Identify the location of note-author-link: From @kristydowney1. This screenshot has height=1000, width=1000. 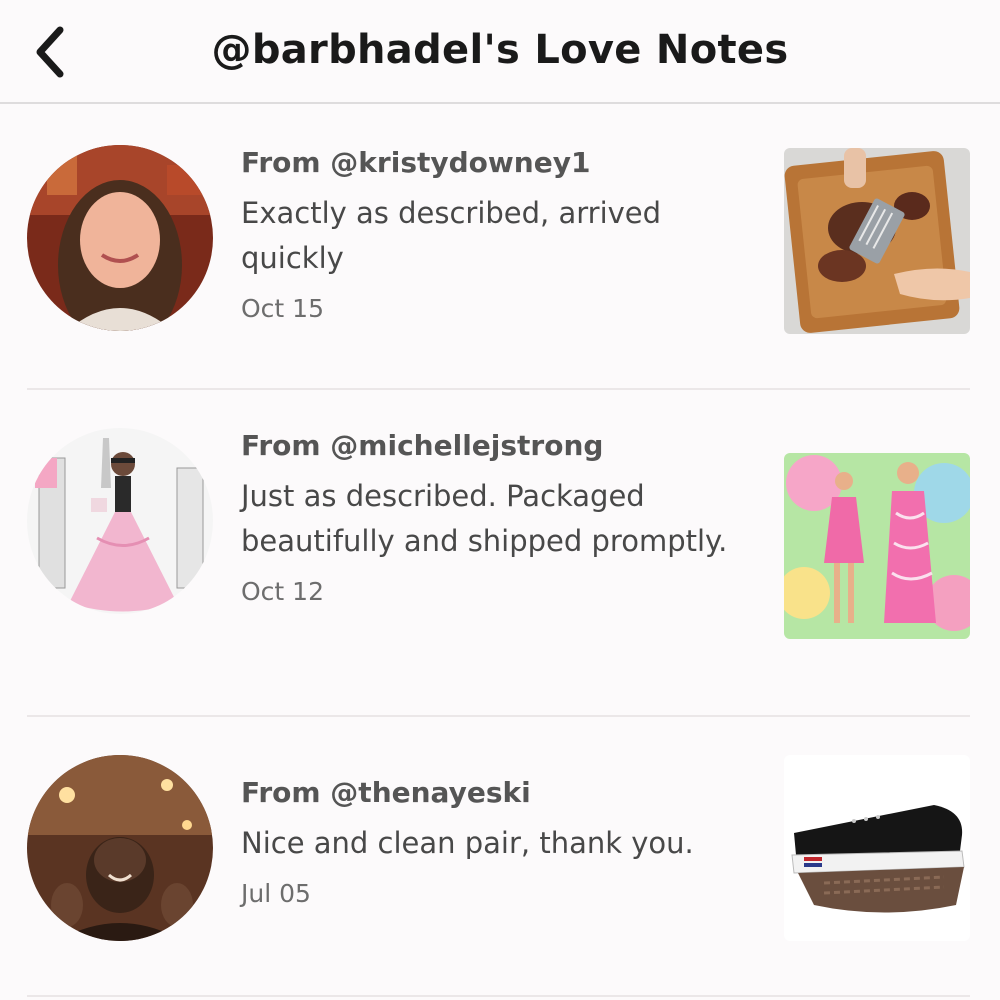
(491, 163).